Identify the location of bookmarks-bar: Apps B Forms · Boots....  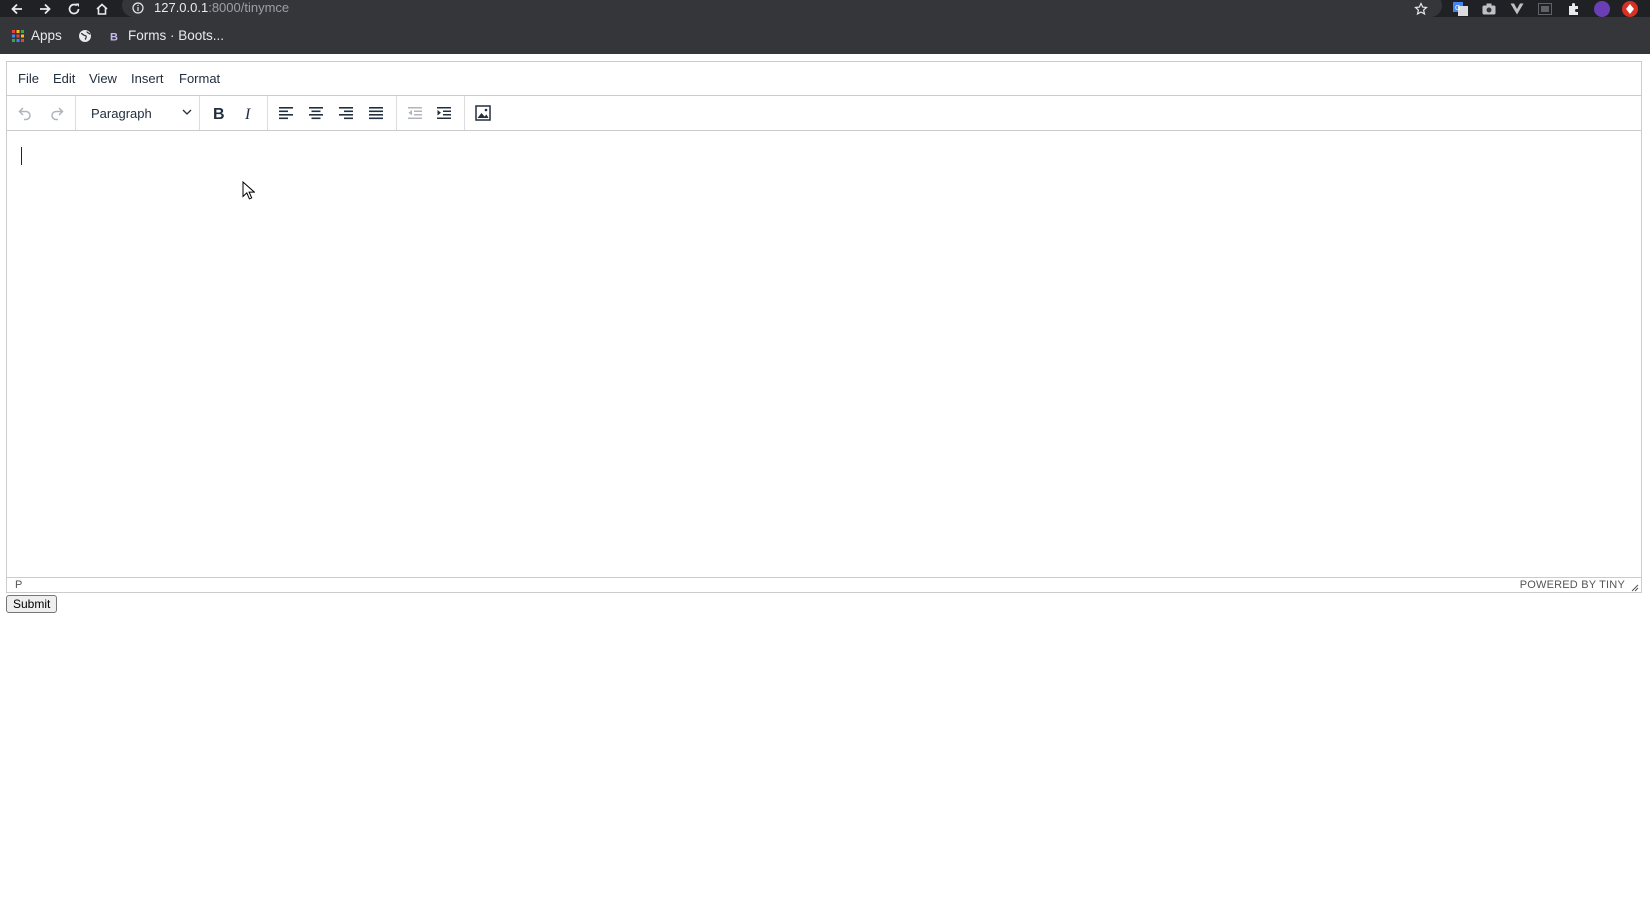
(825, 35).